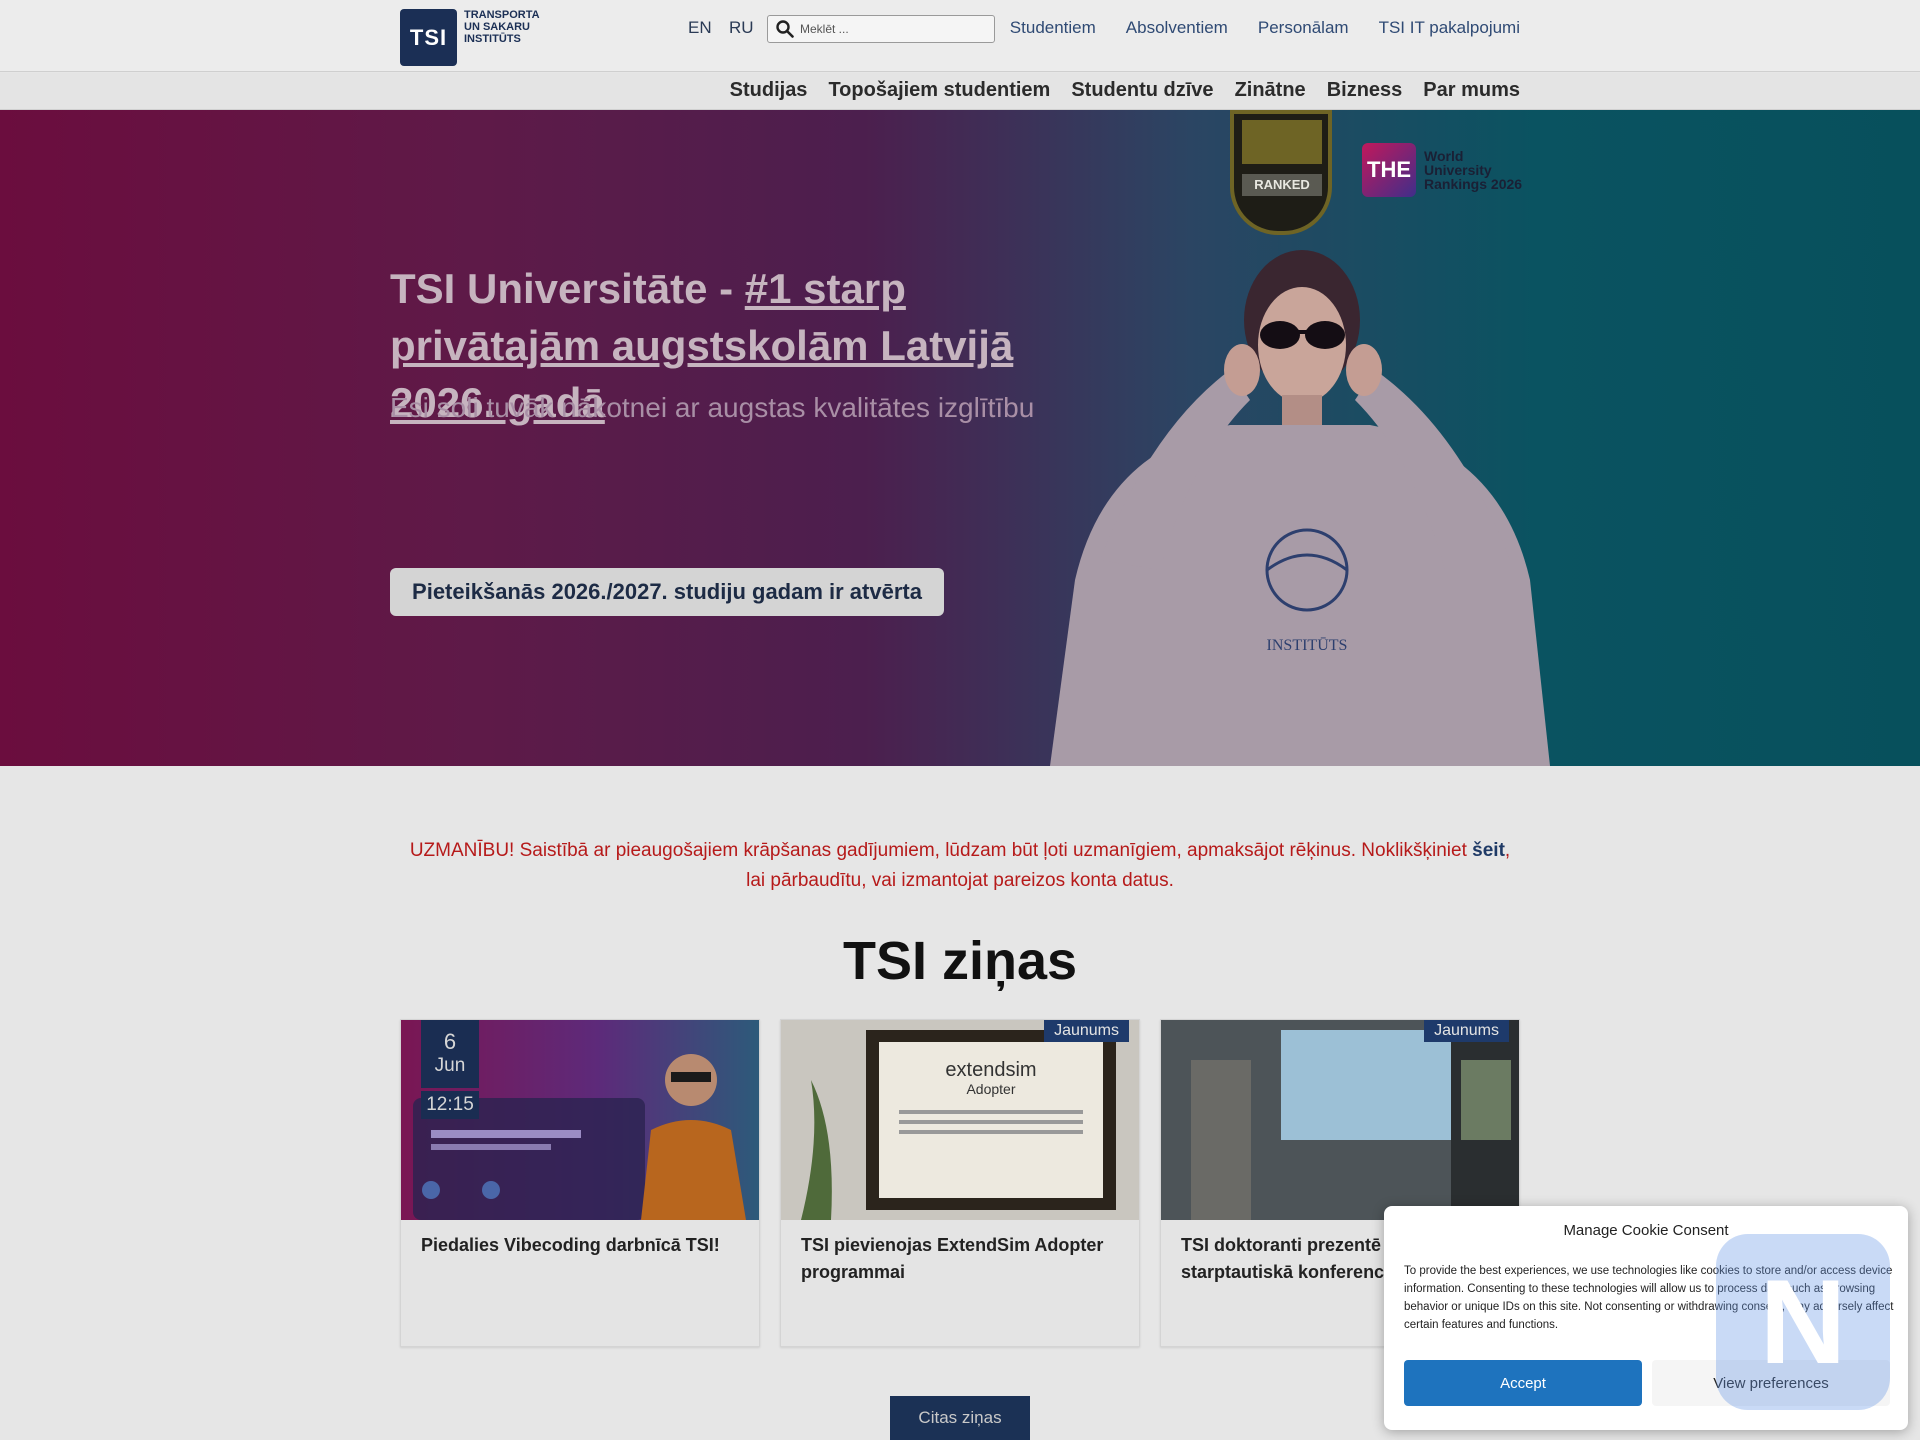  I want to click on conference-room-graphic, so click(1340, 1120).